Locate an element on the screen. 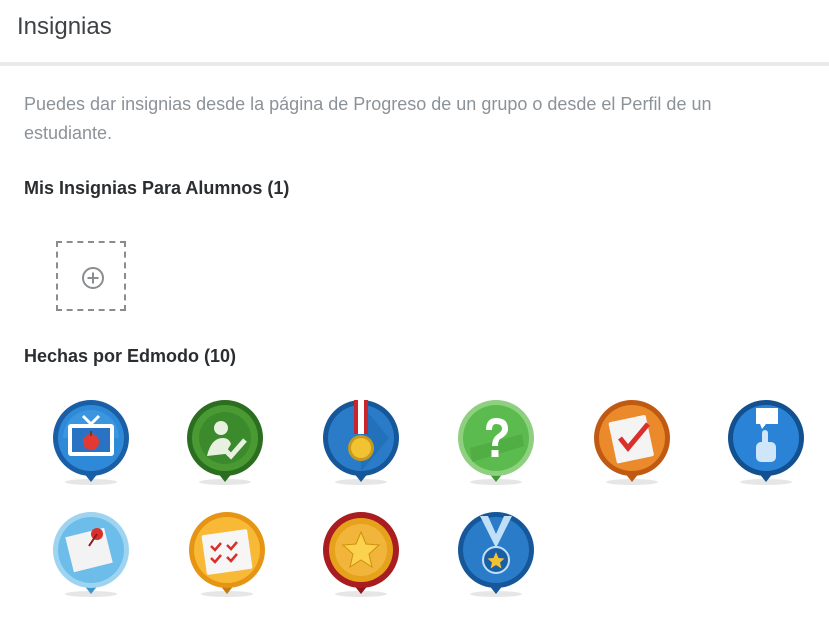 The width and height of the screenshot is (829, 639). badge-question is located at coordinates (496, 442).